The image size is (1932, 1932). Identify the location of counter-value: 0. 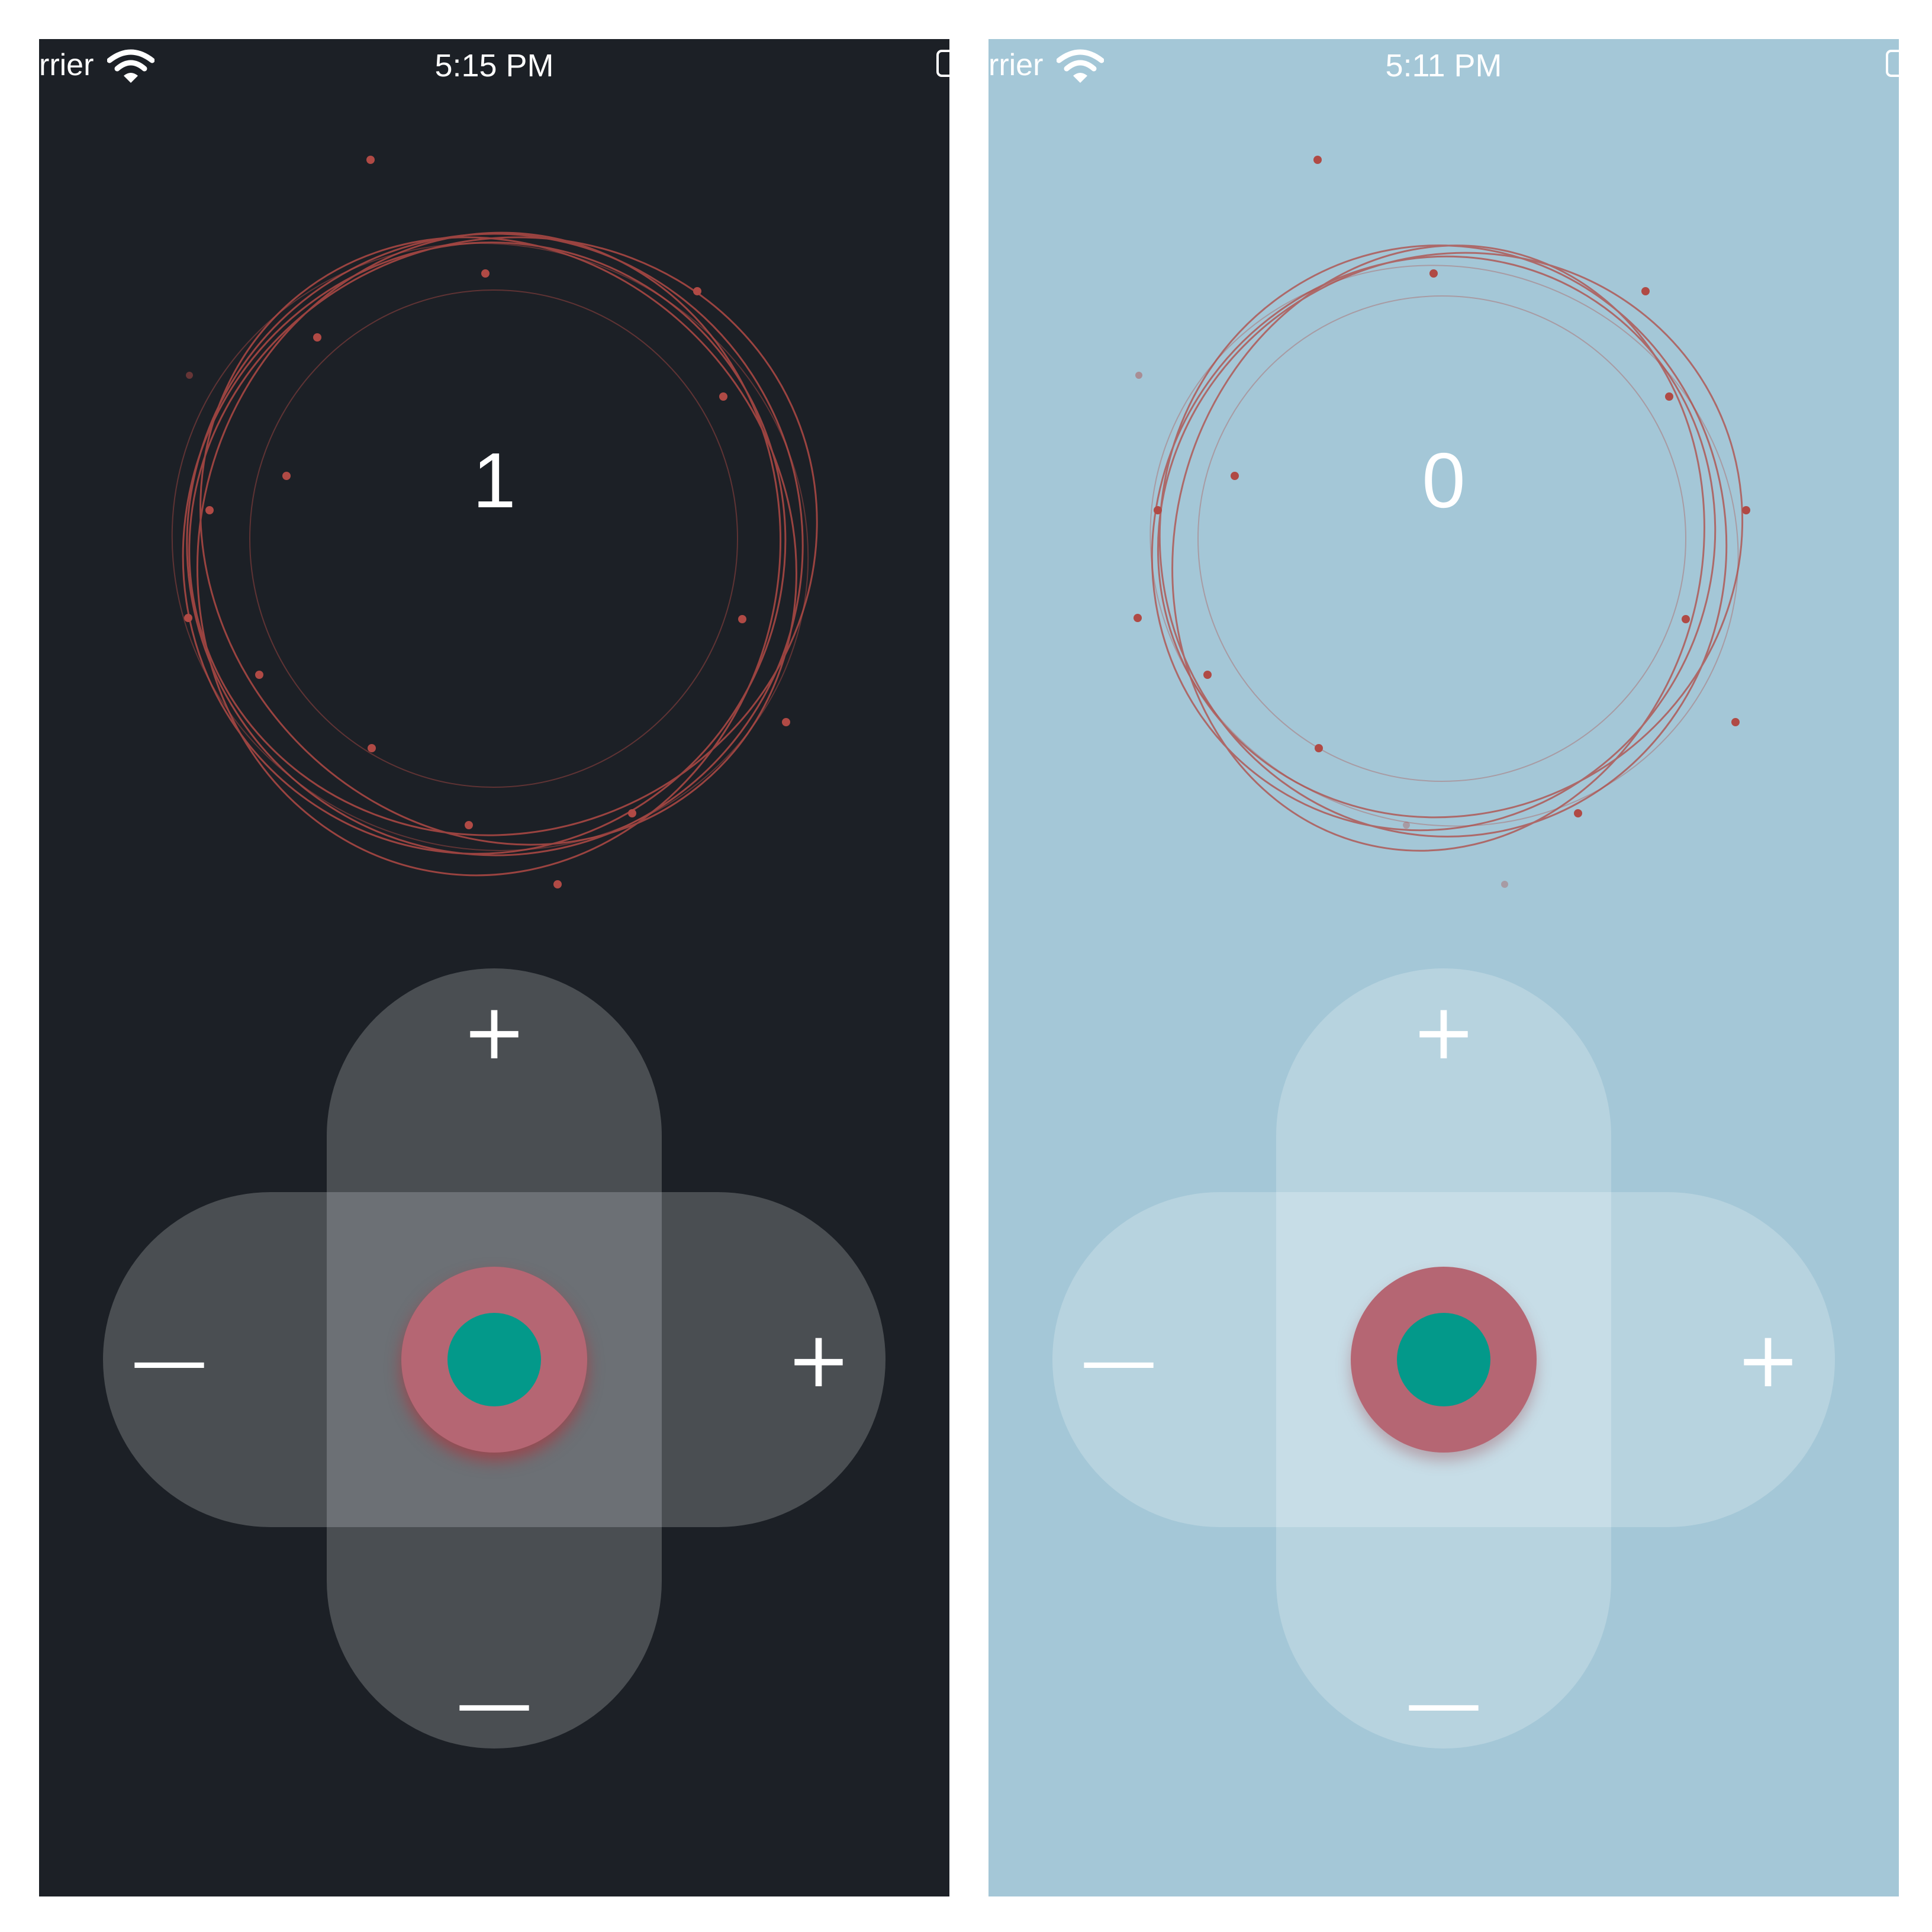
(1444, 480).